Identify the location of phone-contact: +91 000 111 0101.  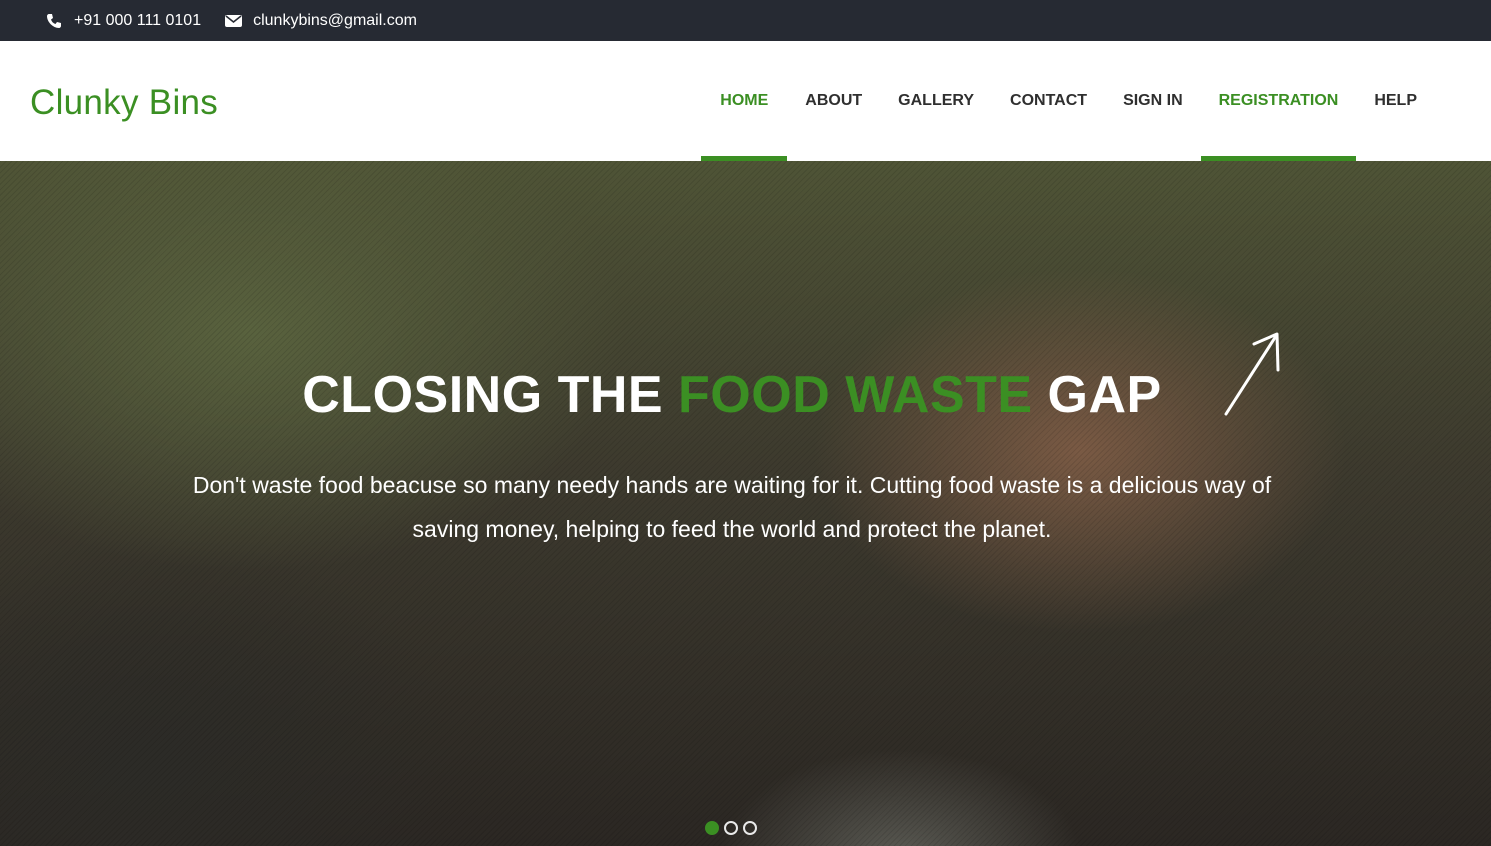
(123, 21).